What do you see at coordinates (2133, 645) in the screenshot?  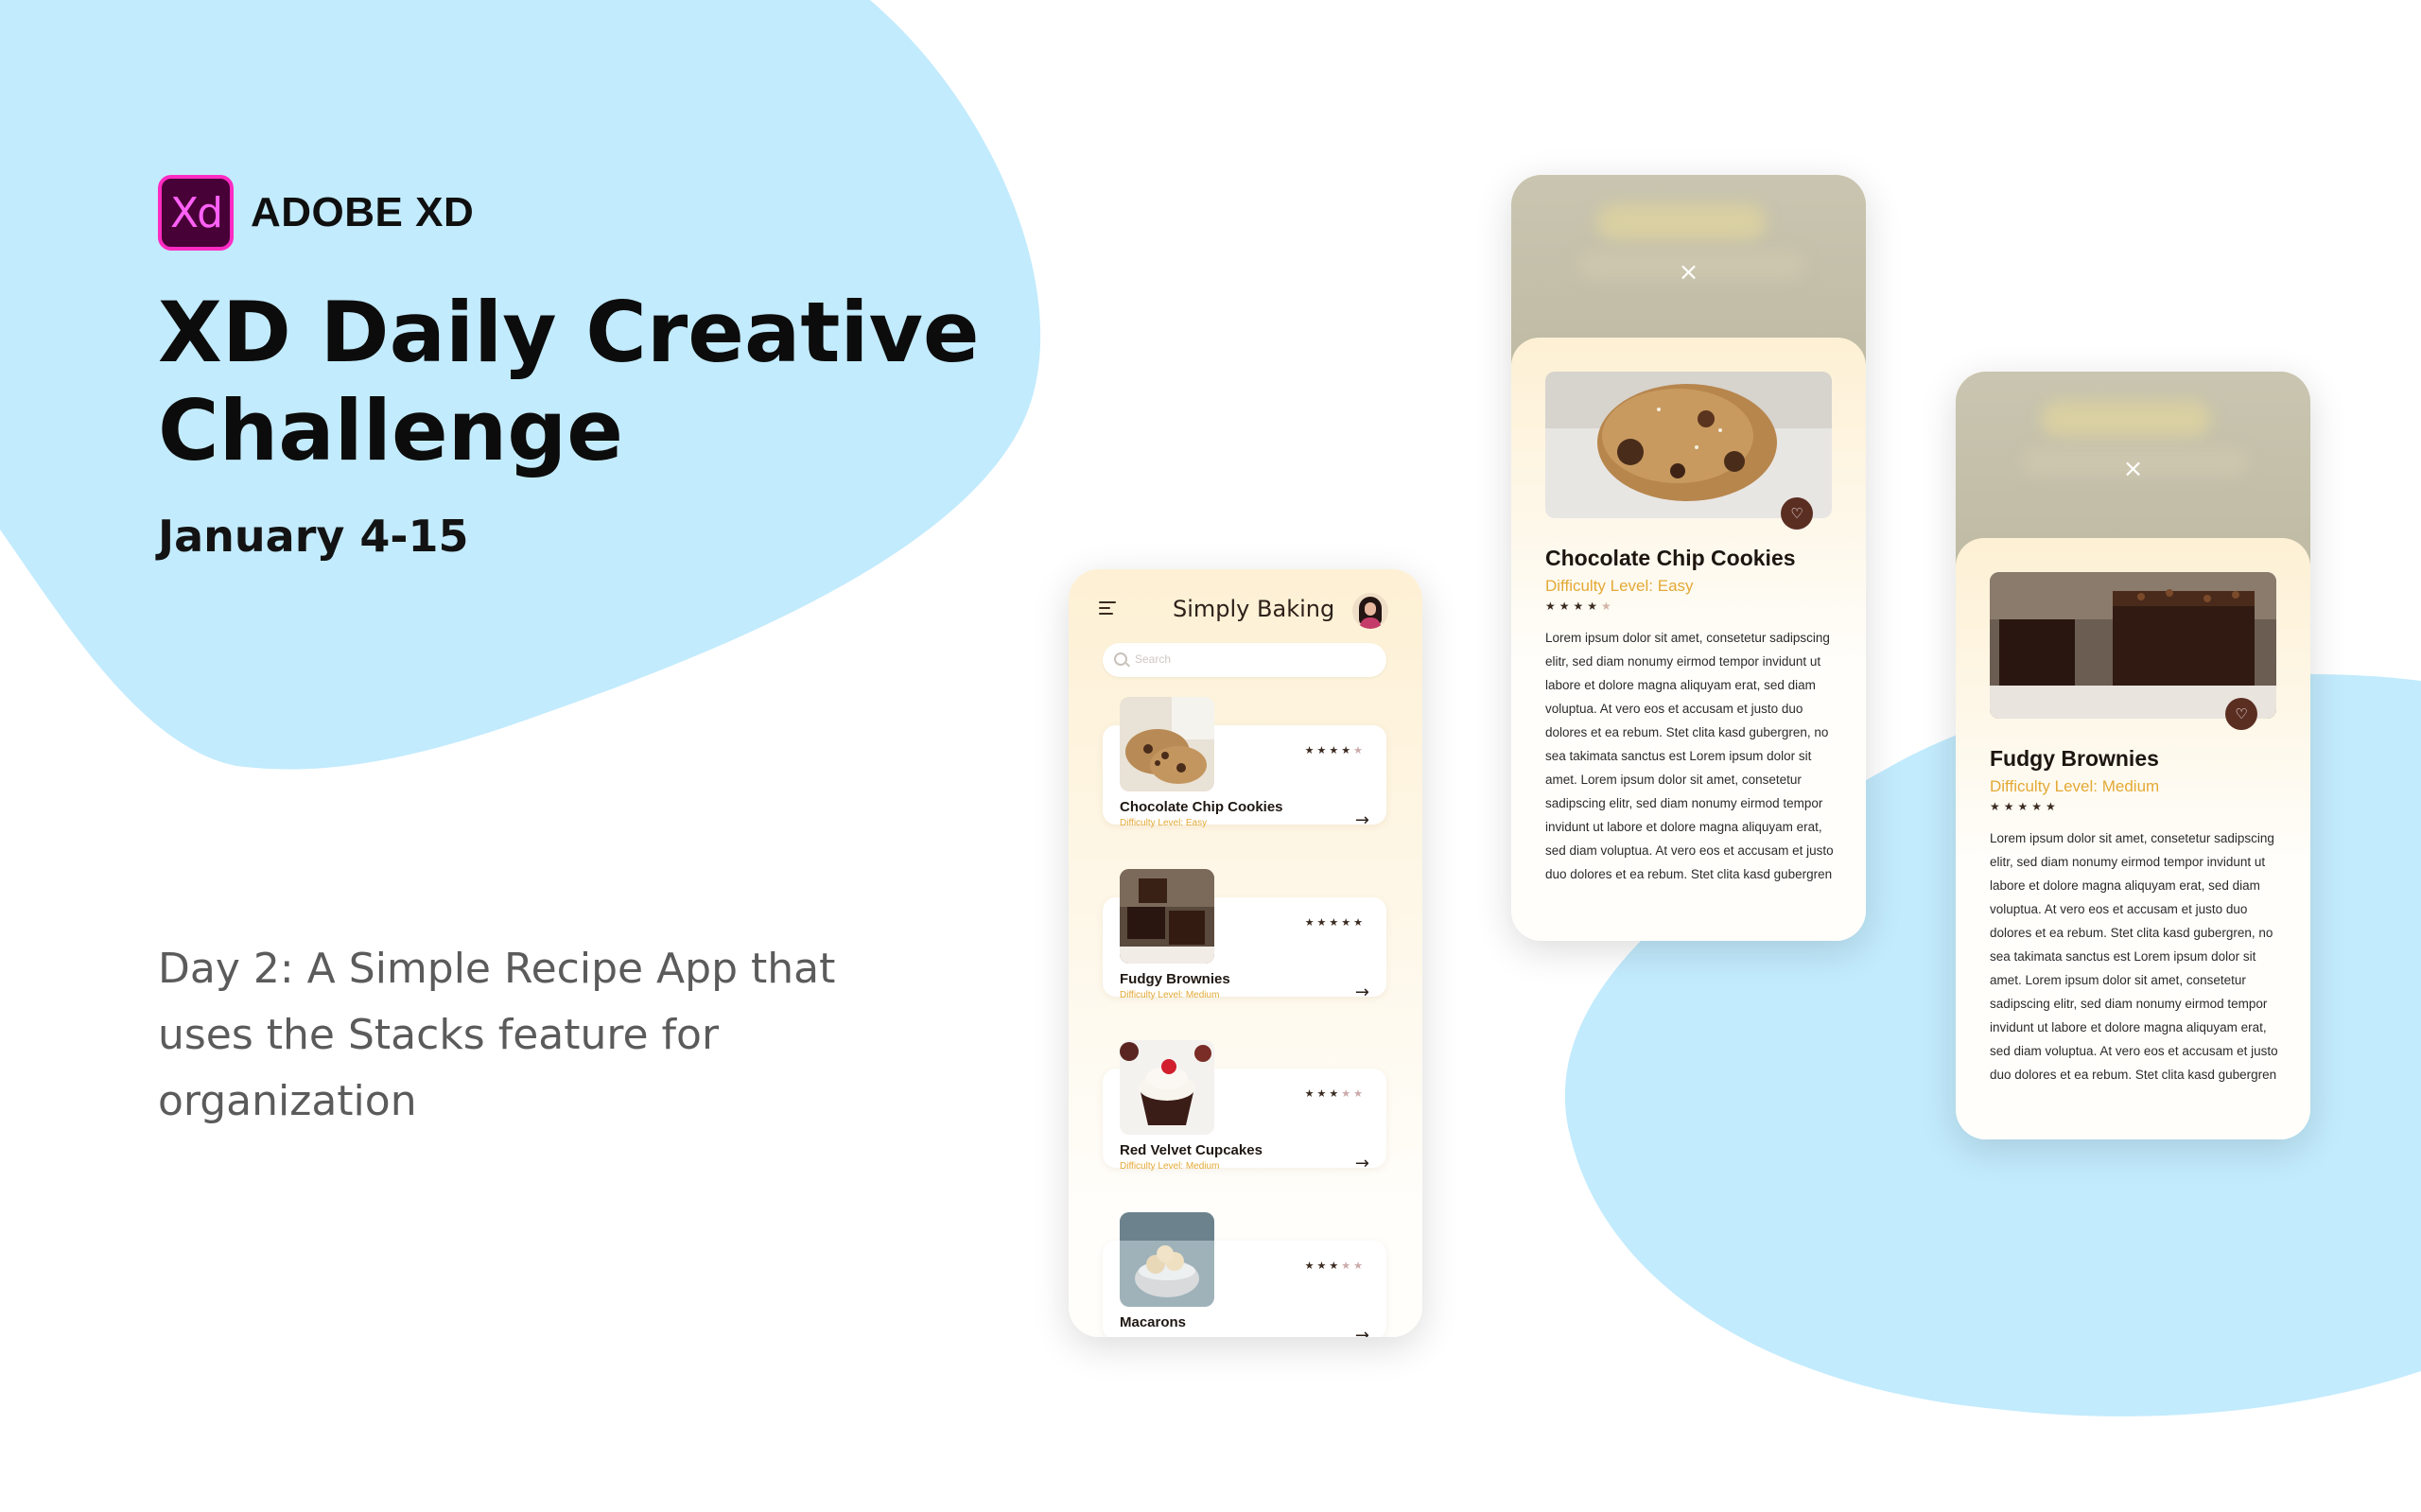 I see `brownie-photo` at bounding box center [2133, 645].